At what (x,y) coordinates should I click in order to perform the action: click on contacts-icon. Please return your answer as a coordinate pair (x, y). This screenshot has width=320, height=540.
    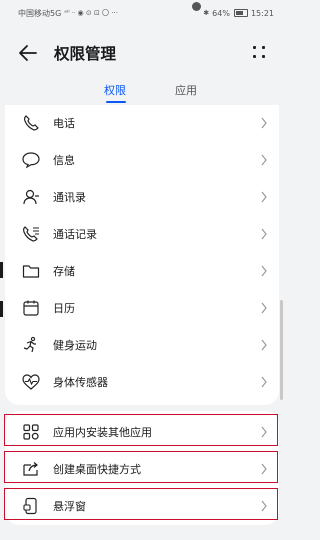
    Looking at the image, I should click on (31, 197).